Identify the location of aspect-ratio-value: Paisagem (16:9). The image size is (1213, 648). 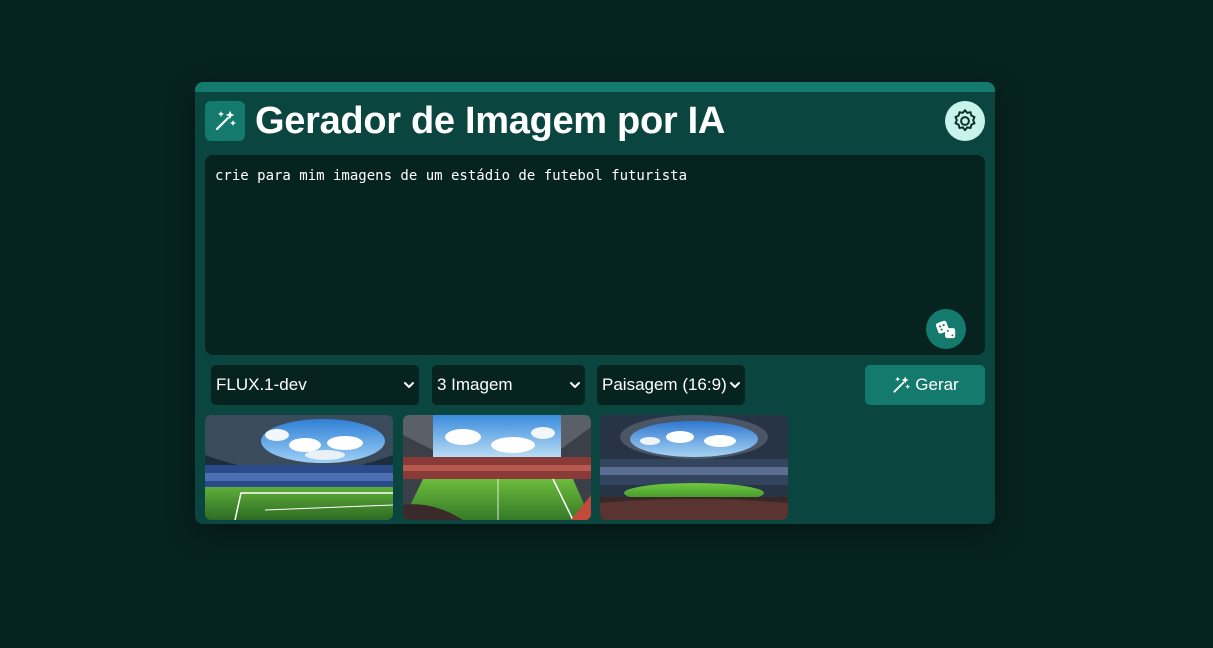
(664, 384).